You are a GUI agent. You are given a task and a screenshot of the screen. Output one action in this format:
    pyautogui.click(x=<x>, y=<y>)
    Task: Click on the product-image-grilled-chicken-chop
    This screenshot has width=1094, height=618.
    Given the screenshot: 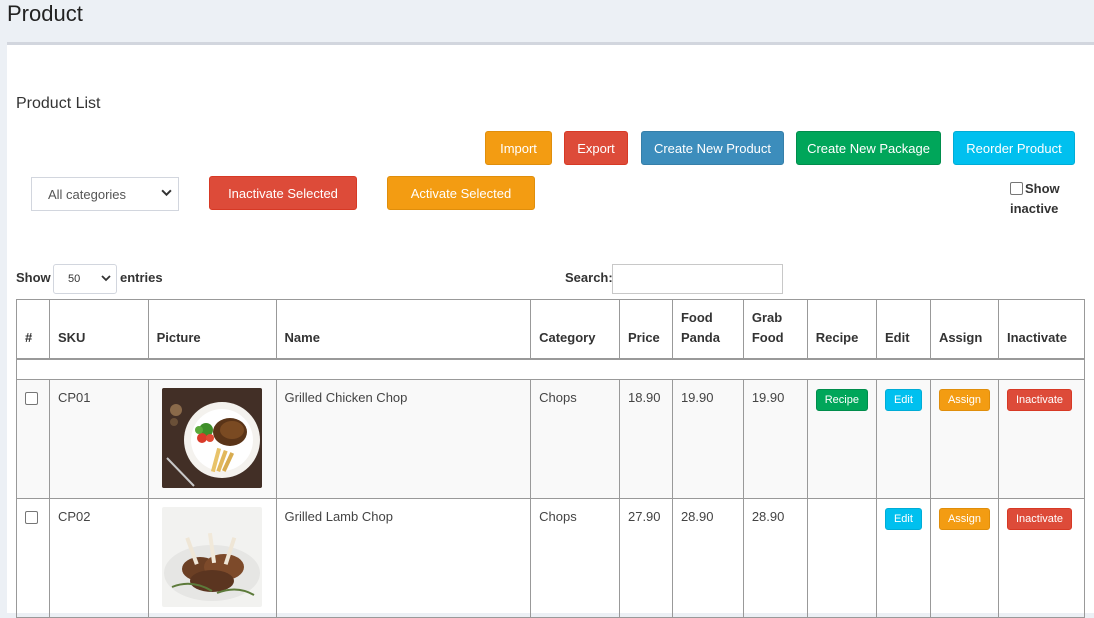 What is the action you would take?
    pyautogui.click(x=211, y=437)
    